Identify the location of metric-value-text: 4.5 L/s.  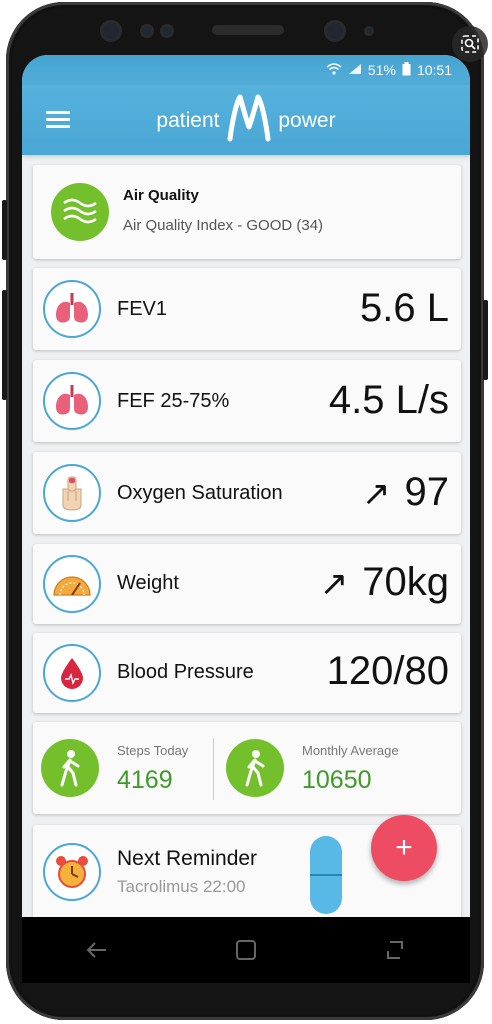
(388, 400).